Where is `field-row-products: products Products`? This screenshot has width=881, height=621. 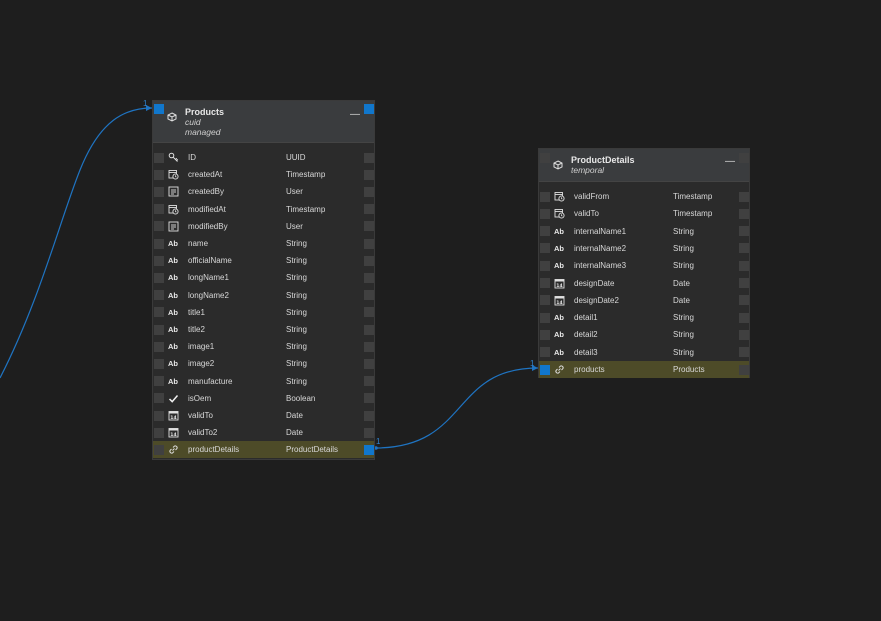
field-row-products: products Products is located at coordinates (644, 369).